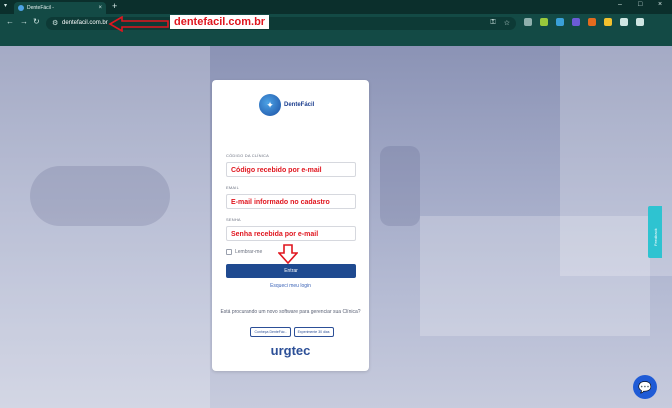 This screenshot has width=672, height=408. Describe the element at coordinates (5, 5) in the screenshot. I see `tab-search-icon: ▾` at that location.